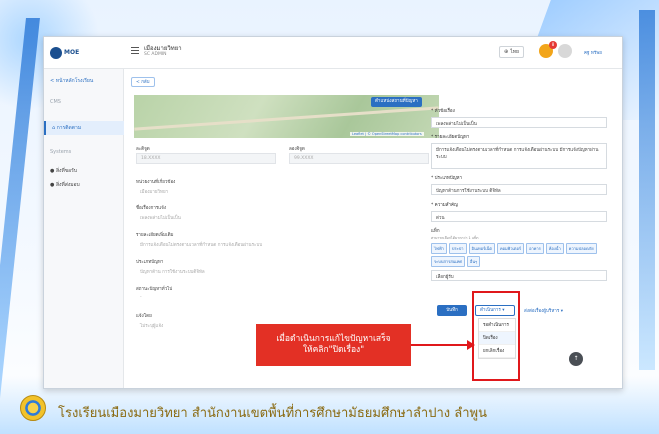 The height and width of the screenshot is (434, 659). What do you see at coordinates (554, 248) in the screenshot?
I see `tag-item: ห้องน้ำ` at bounding box center [554, 248].